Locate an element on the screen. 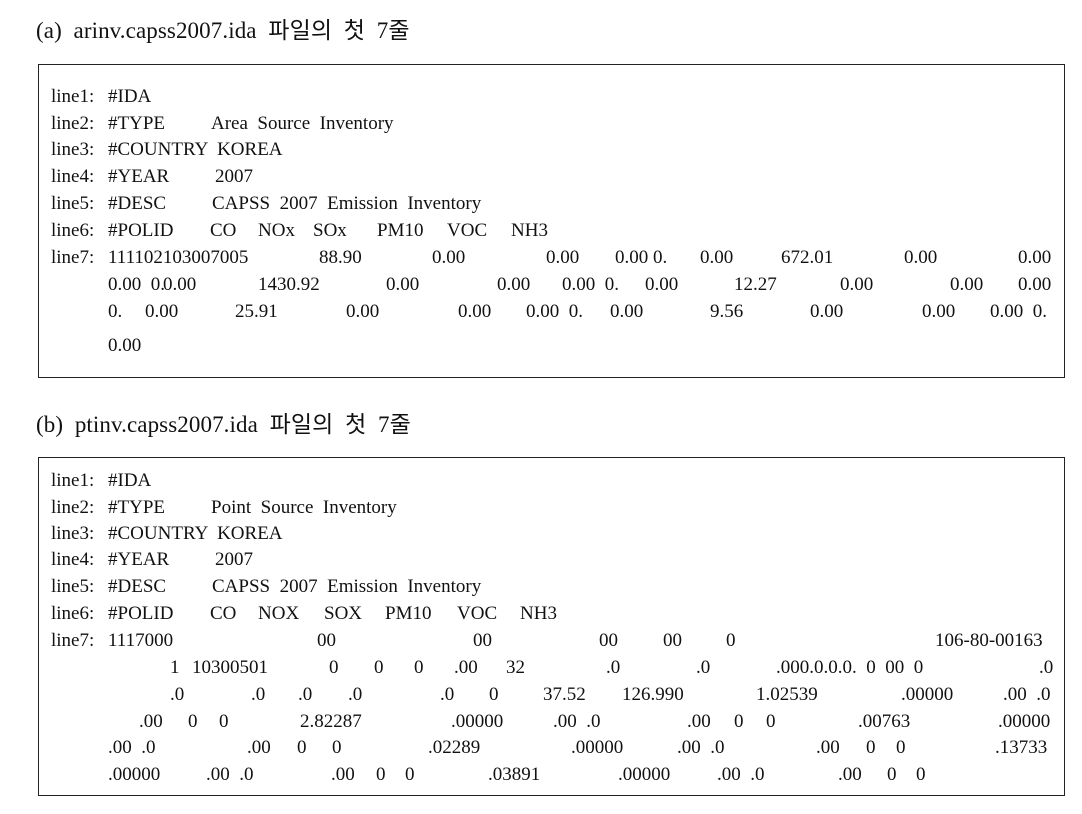  section-a-line7-value: 12.27 is located at coordinates (755, 284).